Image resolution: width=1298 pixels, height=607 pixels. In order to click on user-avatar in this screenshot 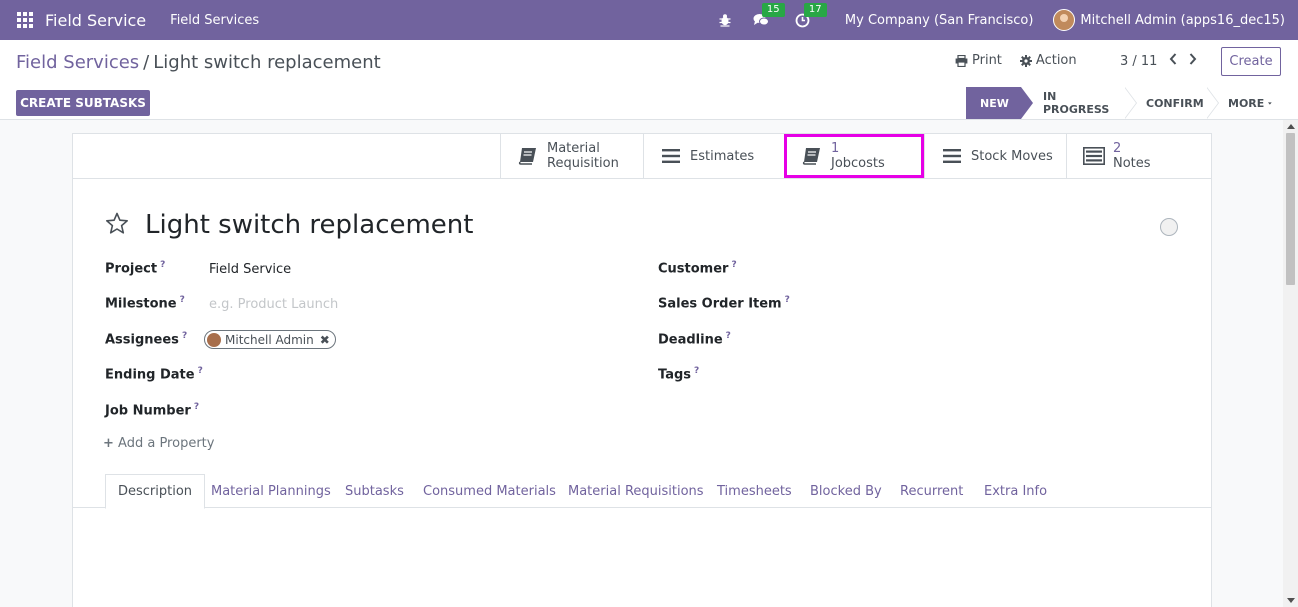, I will do `click(1064, 20)`.